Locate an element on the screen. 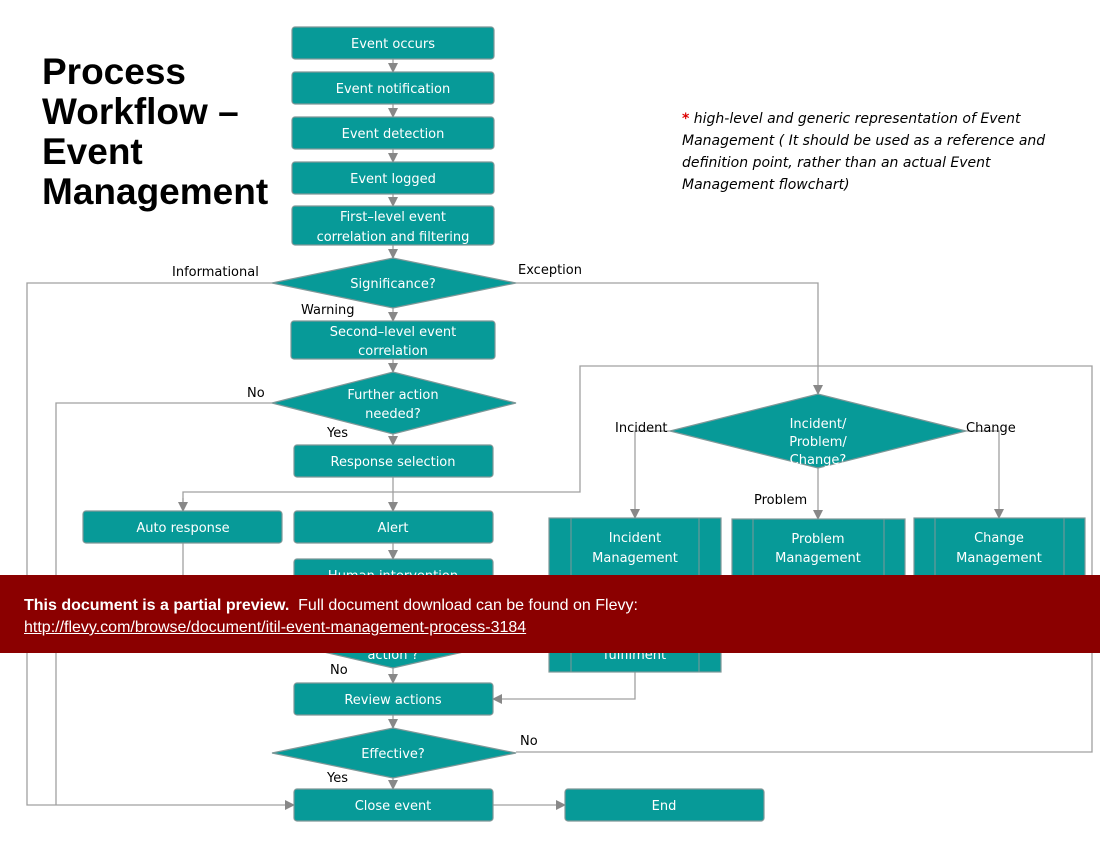 Image resolution: width=1100 pixels, height=850 pixels. node-event-logged: Event logged is located at coordinates (393, 178).